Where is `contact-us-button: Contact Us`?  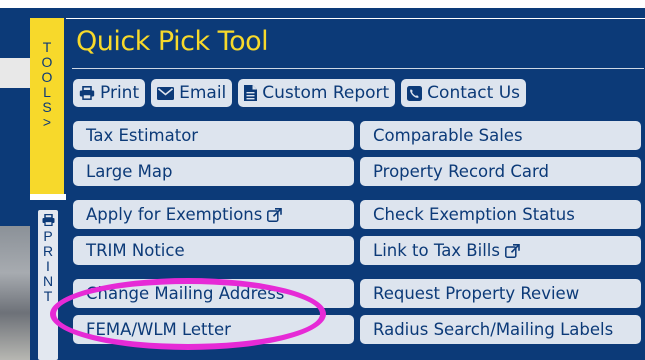
contact-us-button: Contact Us is located at coordinates (464, 93).